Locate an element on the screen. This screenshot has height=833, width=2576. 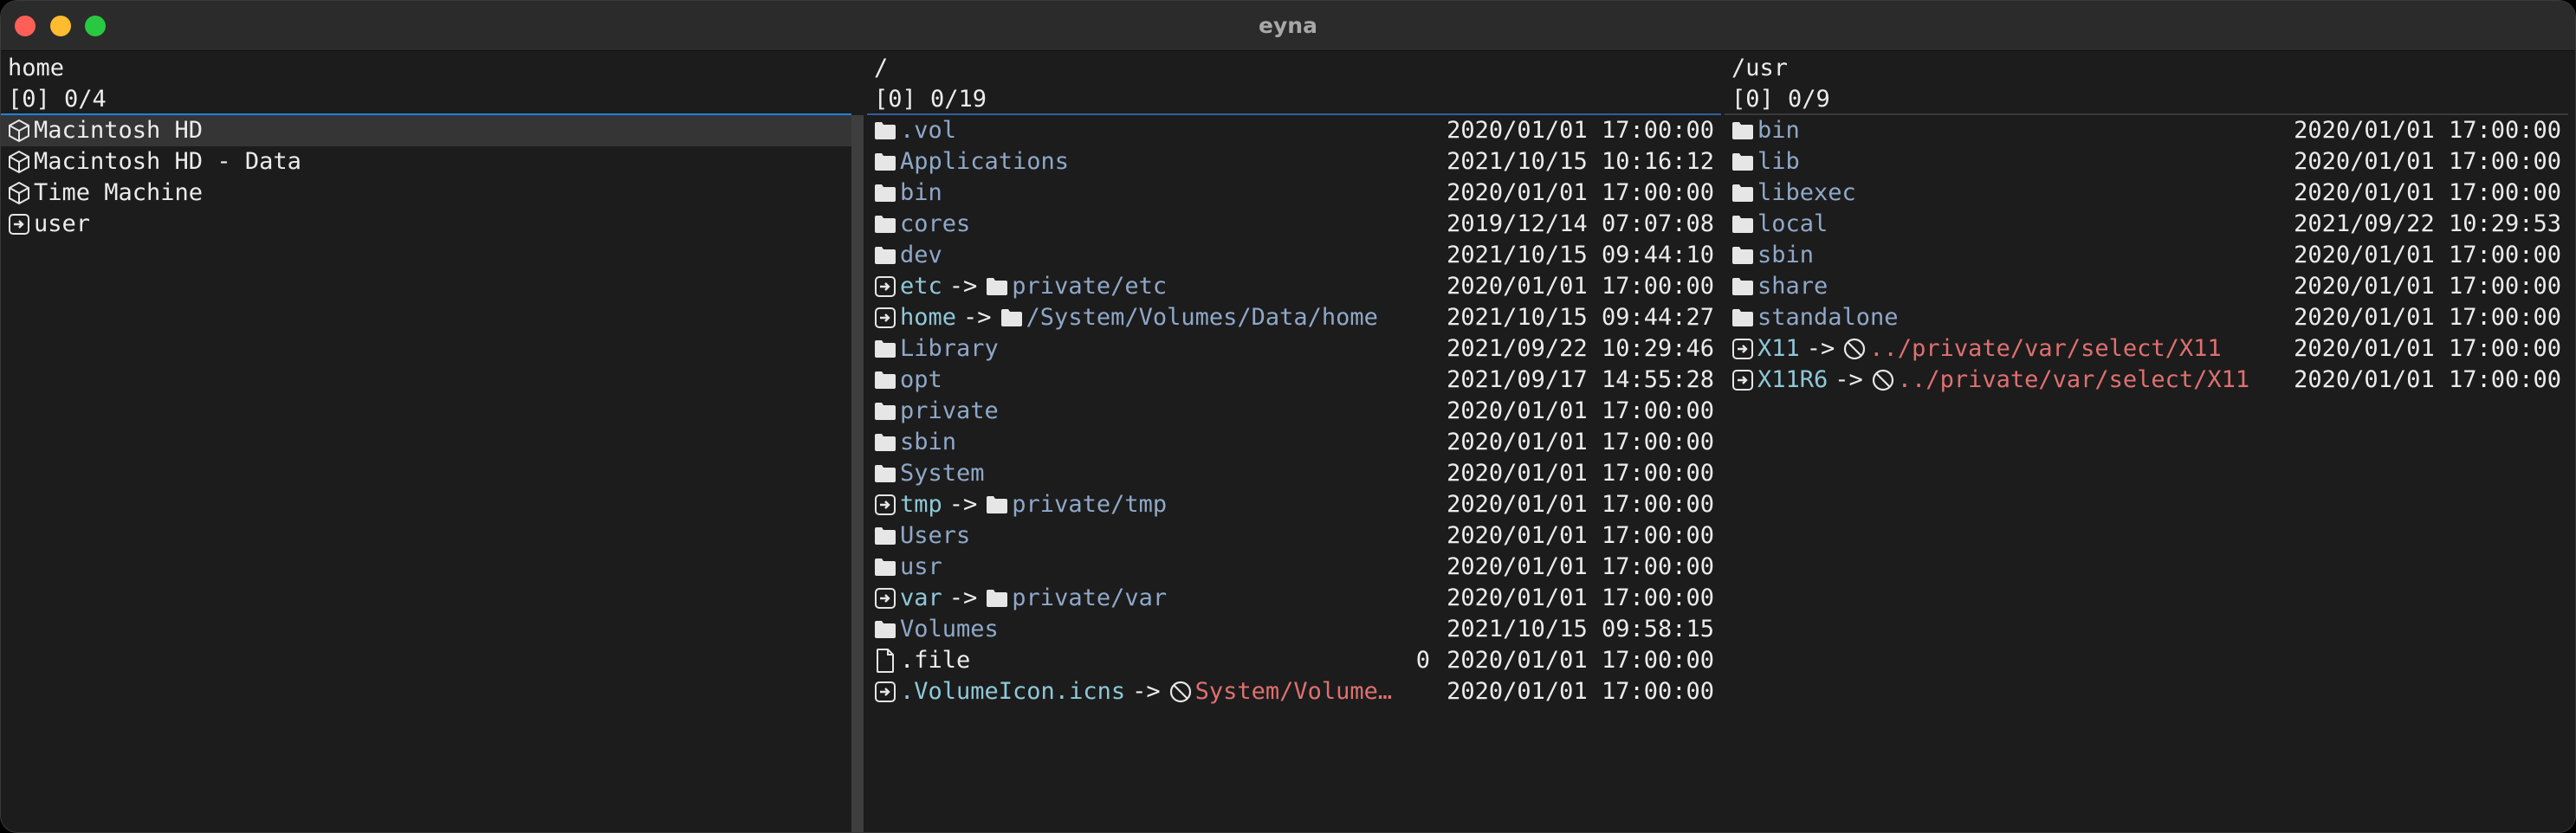
list-item: dev 2021/10/15 09:44:10 is located at coordinates (1294, 255).